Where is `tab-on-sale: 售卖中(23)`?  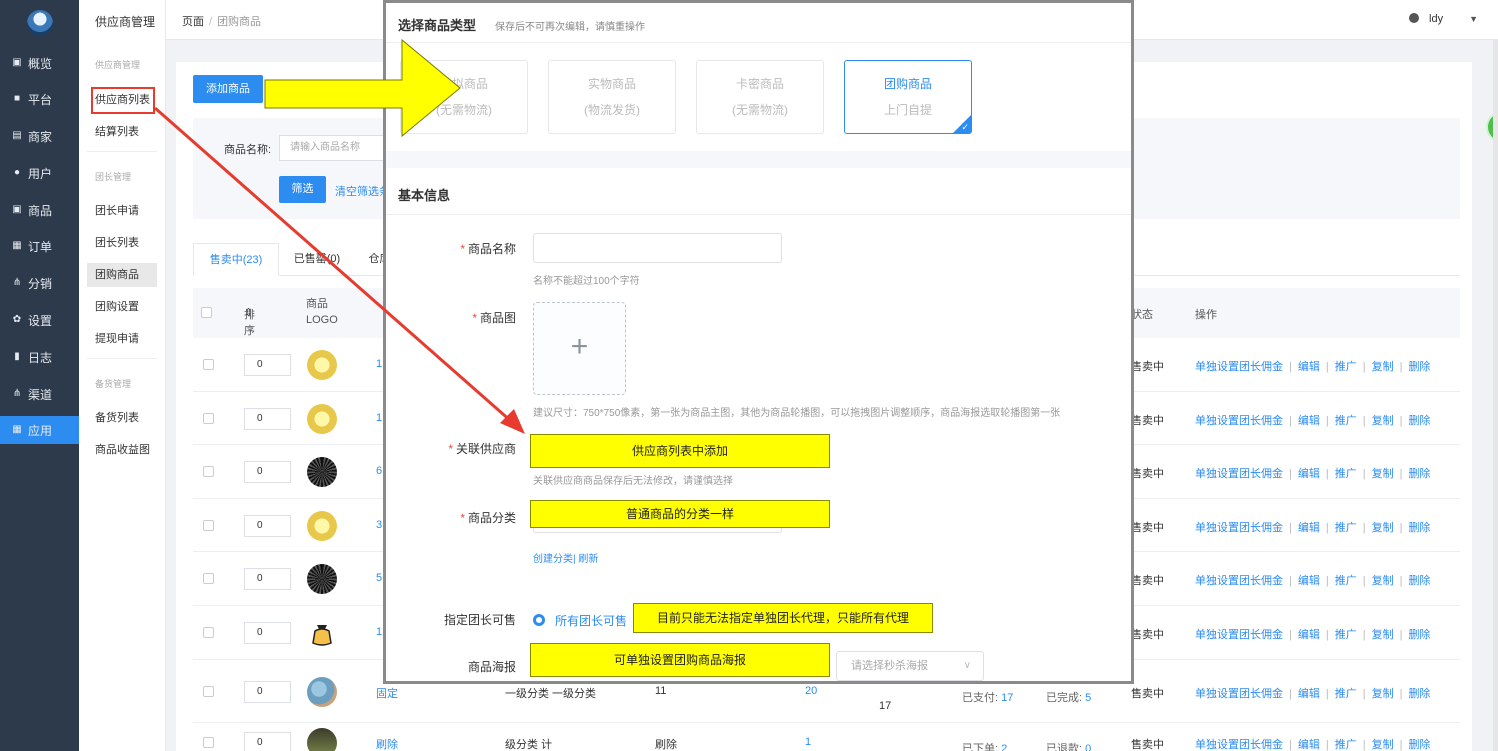 tab-on-sale: 售卖中(23) is located at coordinates (236, 259).